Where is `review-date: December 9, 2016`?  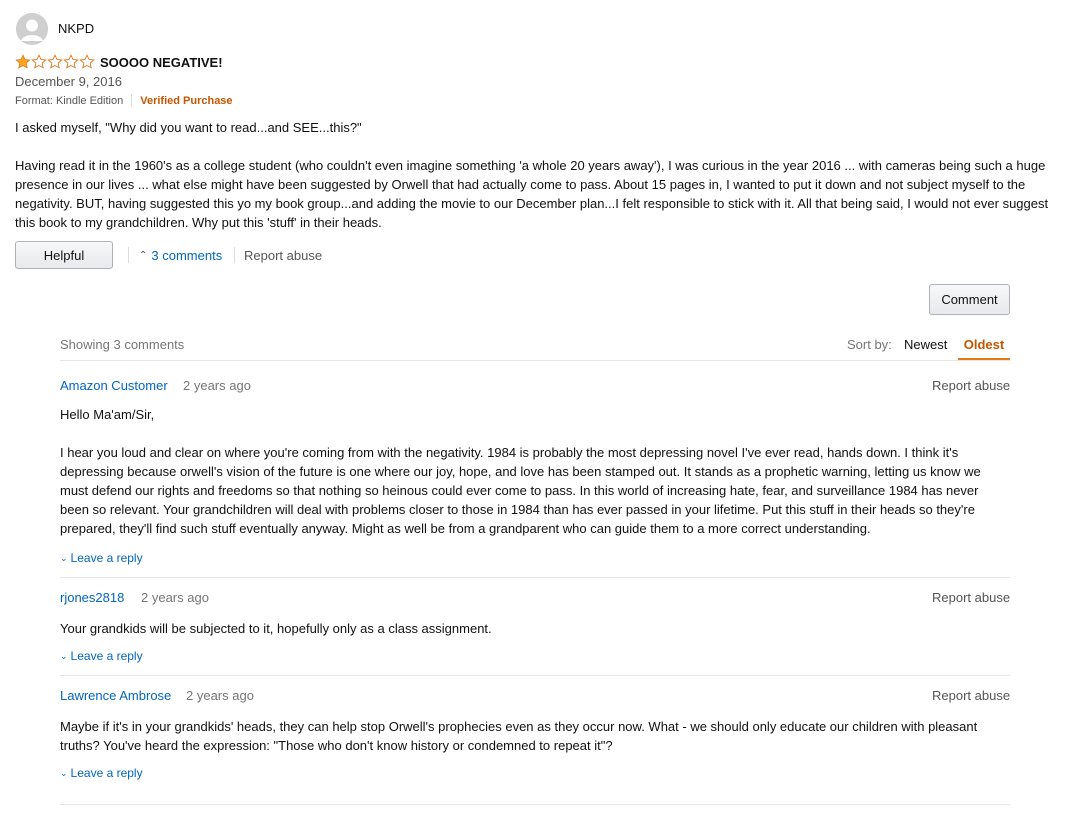
review-date: December 9, 2016 is located at coordinates (68, 81).